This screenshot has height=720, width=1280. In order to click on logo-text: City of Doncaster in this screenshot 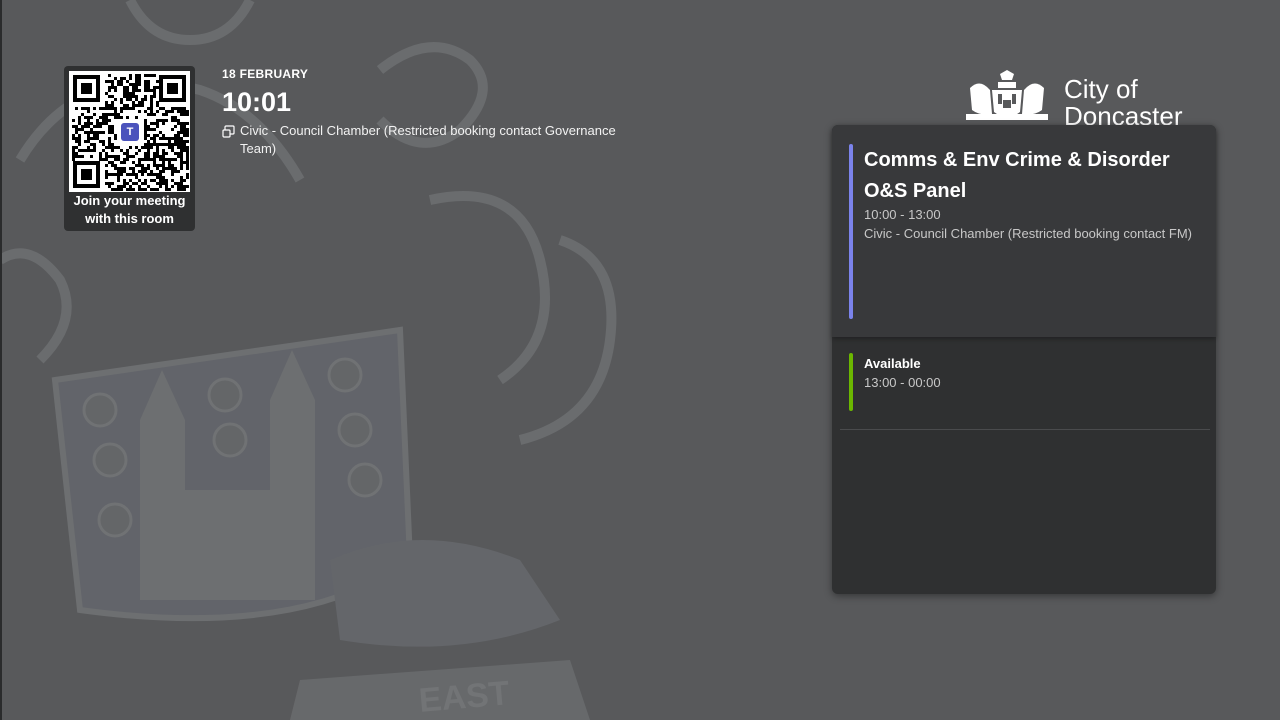, I will do `click(1123, 100)`.